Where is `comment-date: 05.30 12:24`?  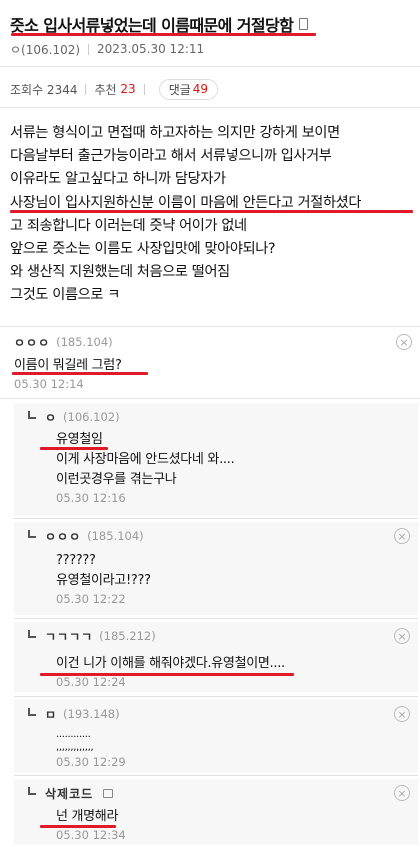 comment-date: 05.30 12:24 is located at coordinates (91, 682).